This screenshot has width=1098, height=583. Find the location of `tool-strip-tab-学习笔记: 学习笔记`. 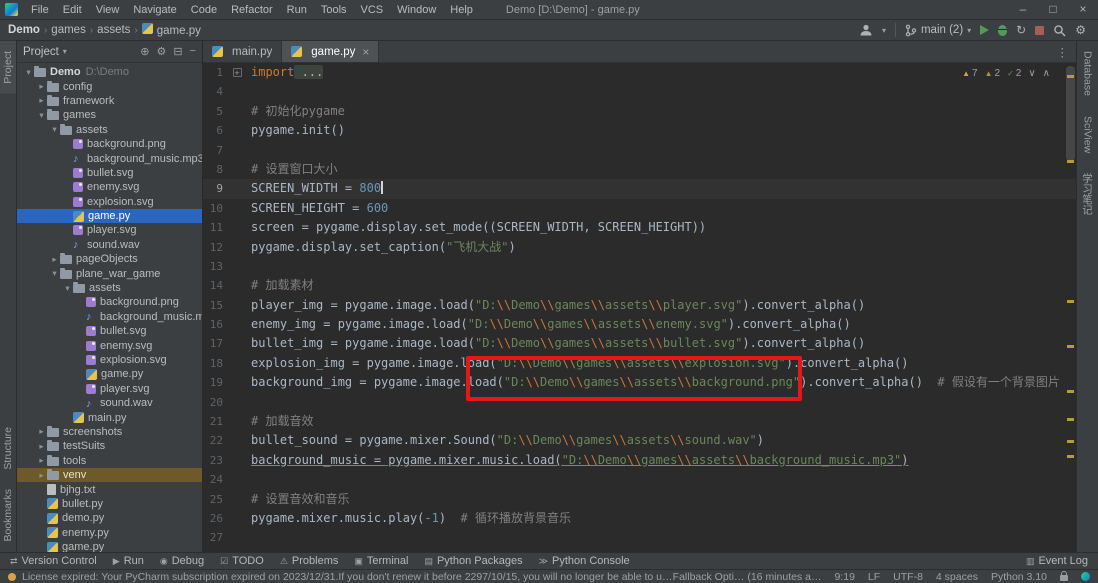

tool-strip-tab-学习笔记: 学习笔记 is located at coordinates (1087, 194).